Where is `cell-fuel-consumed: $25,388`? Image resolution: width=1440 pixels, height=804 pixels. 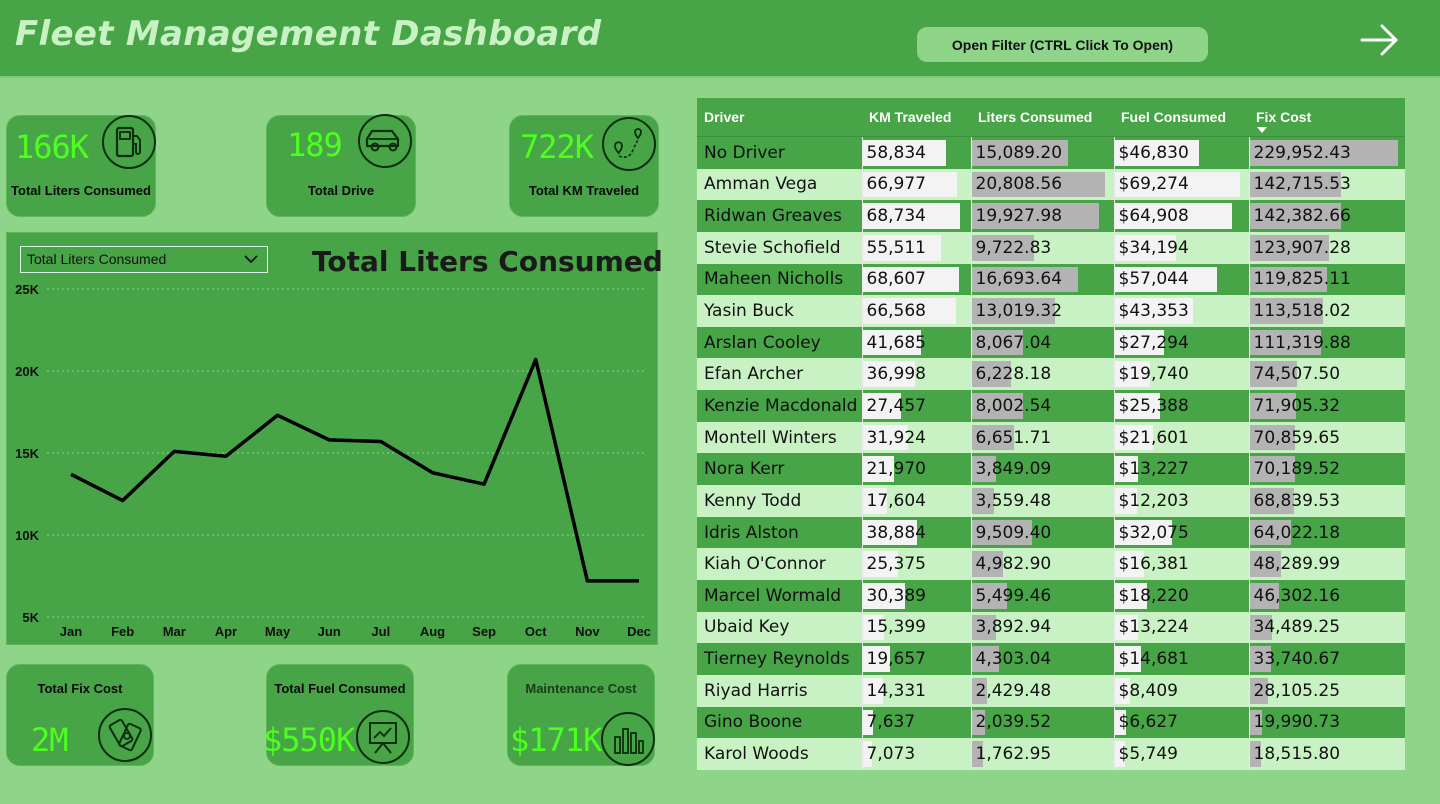 cell-fuel-consumed: $25,388 is located at coordinates (1181, 406).